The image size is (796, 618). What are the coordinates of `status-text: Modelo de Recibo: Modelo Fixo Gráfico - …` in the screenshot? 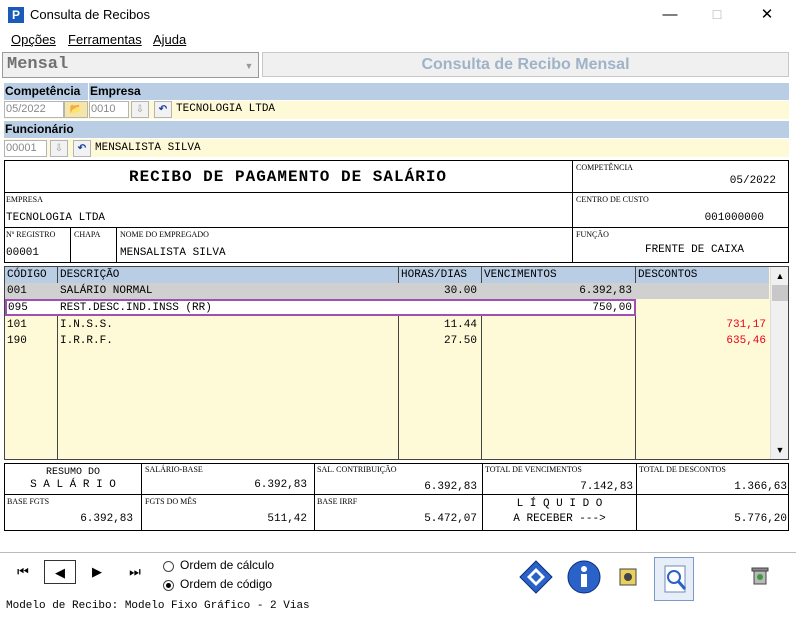 It's located at (158, 606).